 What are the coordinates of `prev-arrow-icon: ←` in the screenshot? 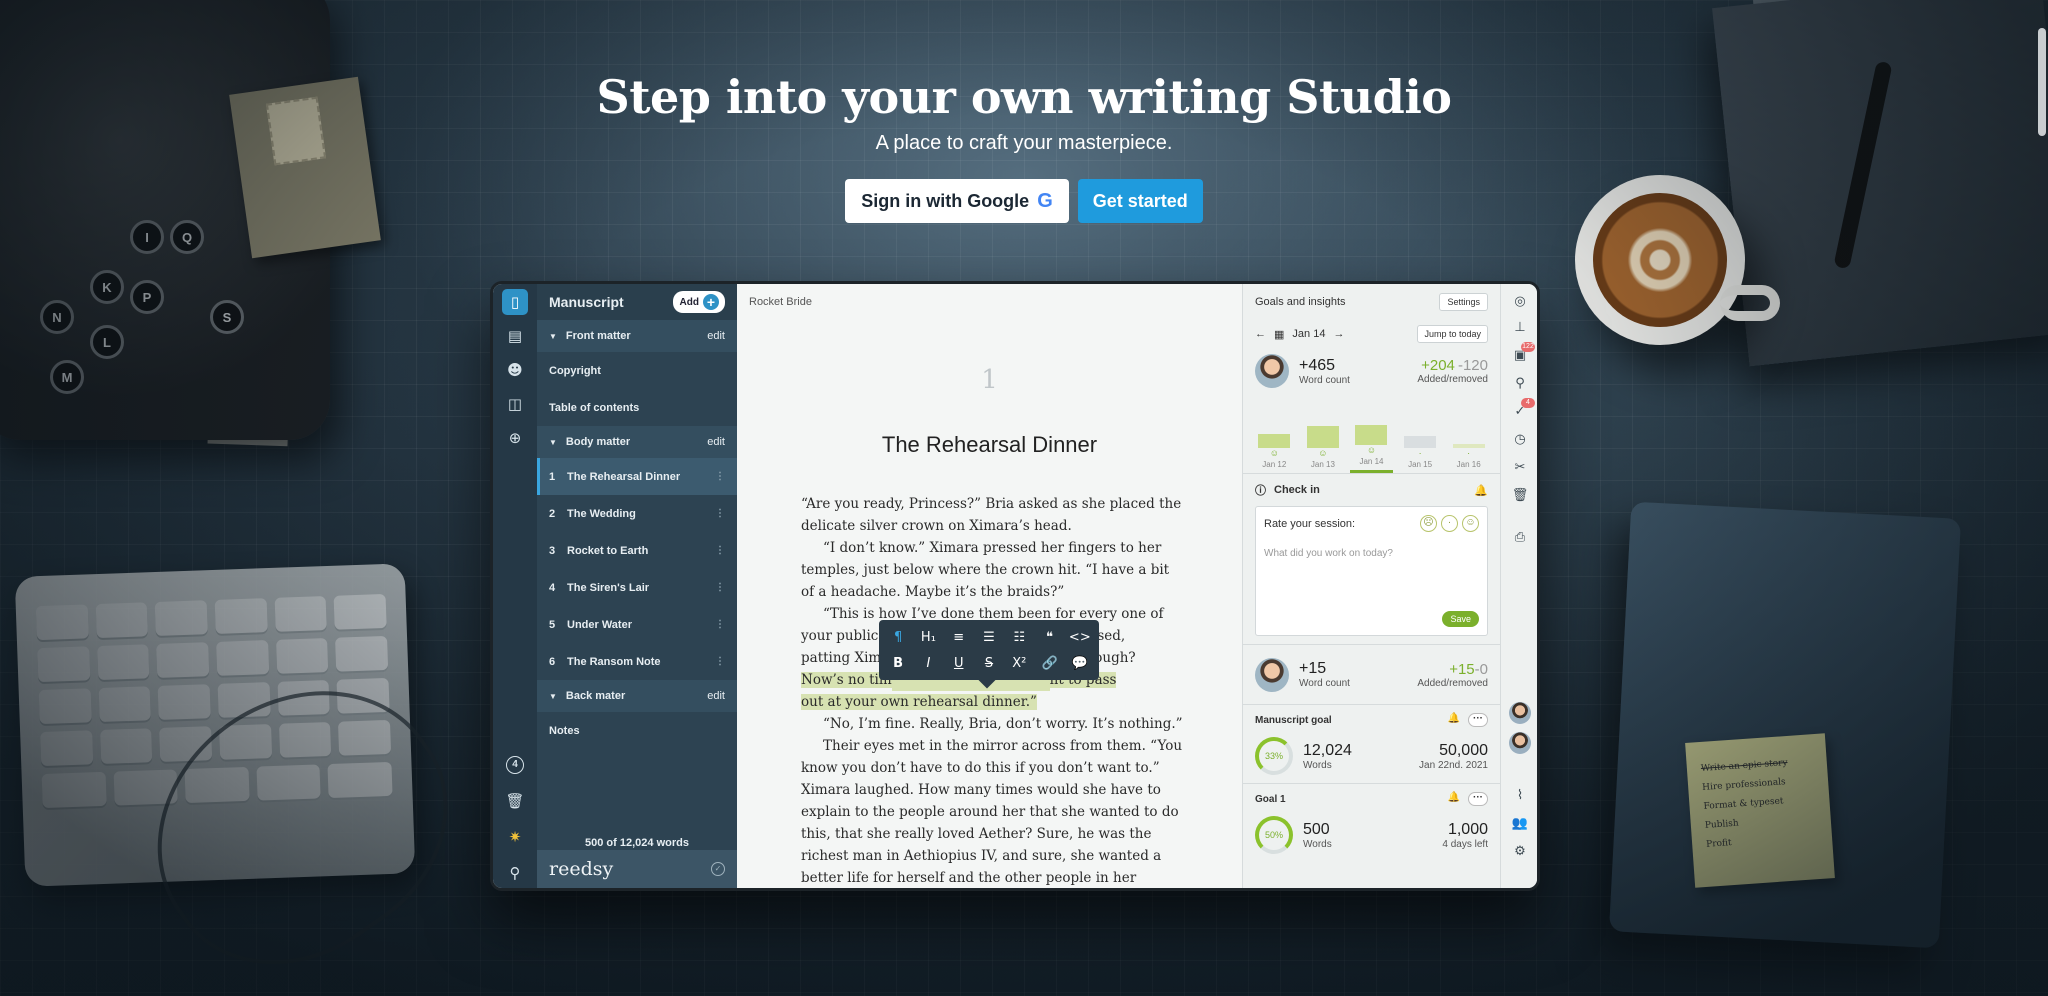 It's located at (1260, 334).